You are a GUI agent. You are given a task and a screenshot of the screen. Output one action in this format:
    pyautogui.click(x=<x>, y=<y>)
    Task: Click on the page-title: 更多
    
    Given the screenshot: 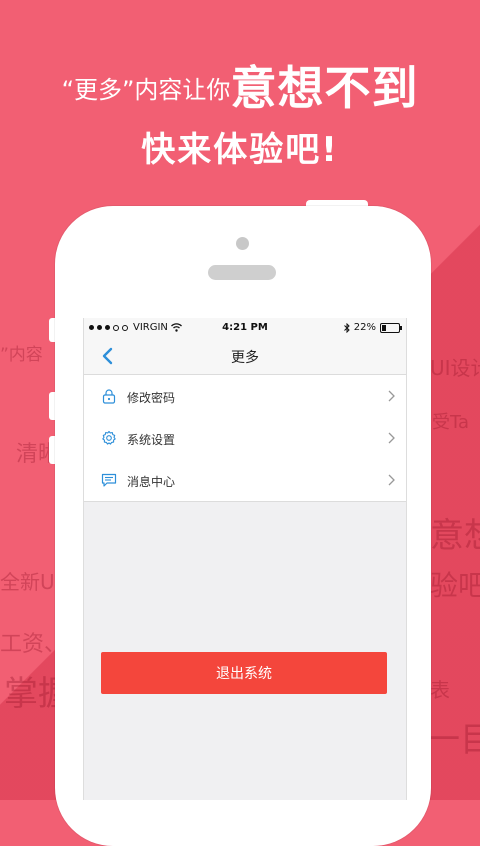 What is the action you would take?
    pyautogui.click(x=245, y=358)
    